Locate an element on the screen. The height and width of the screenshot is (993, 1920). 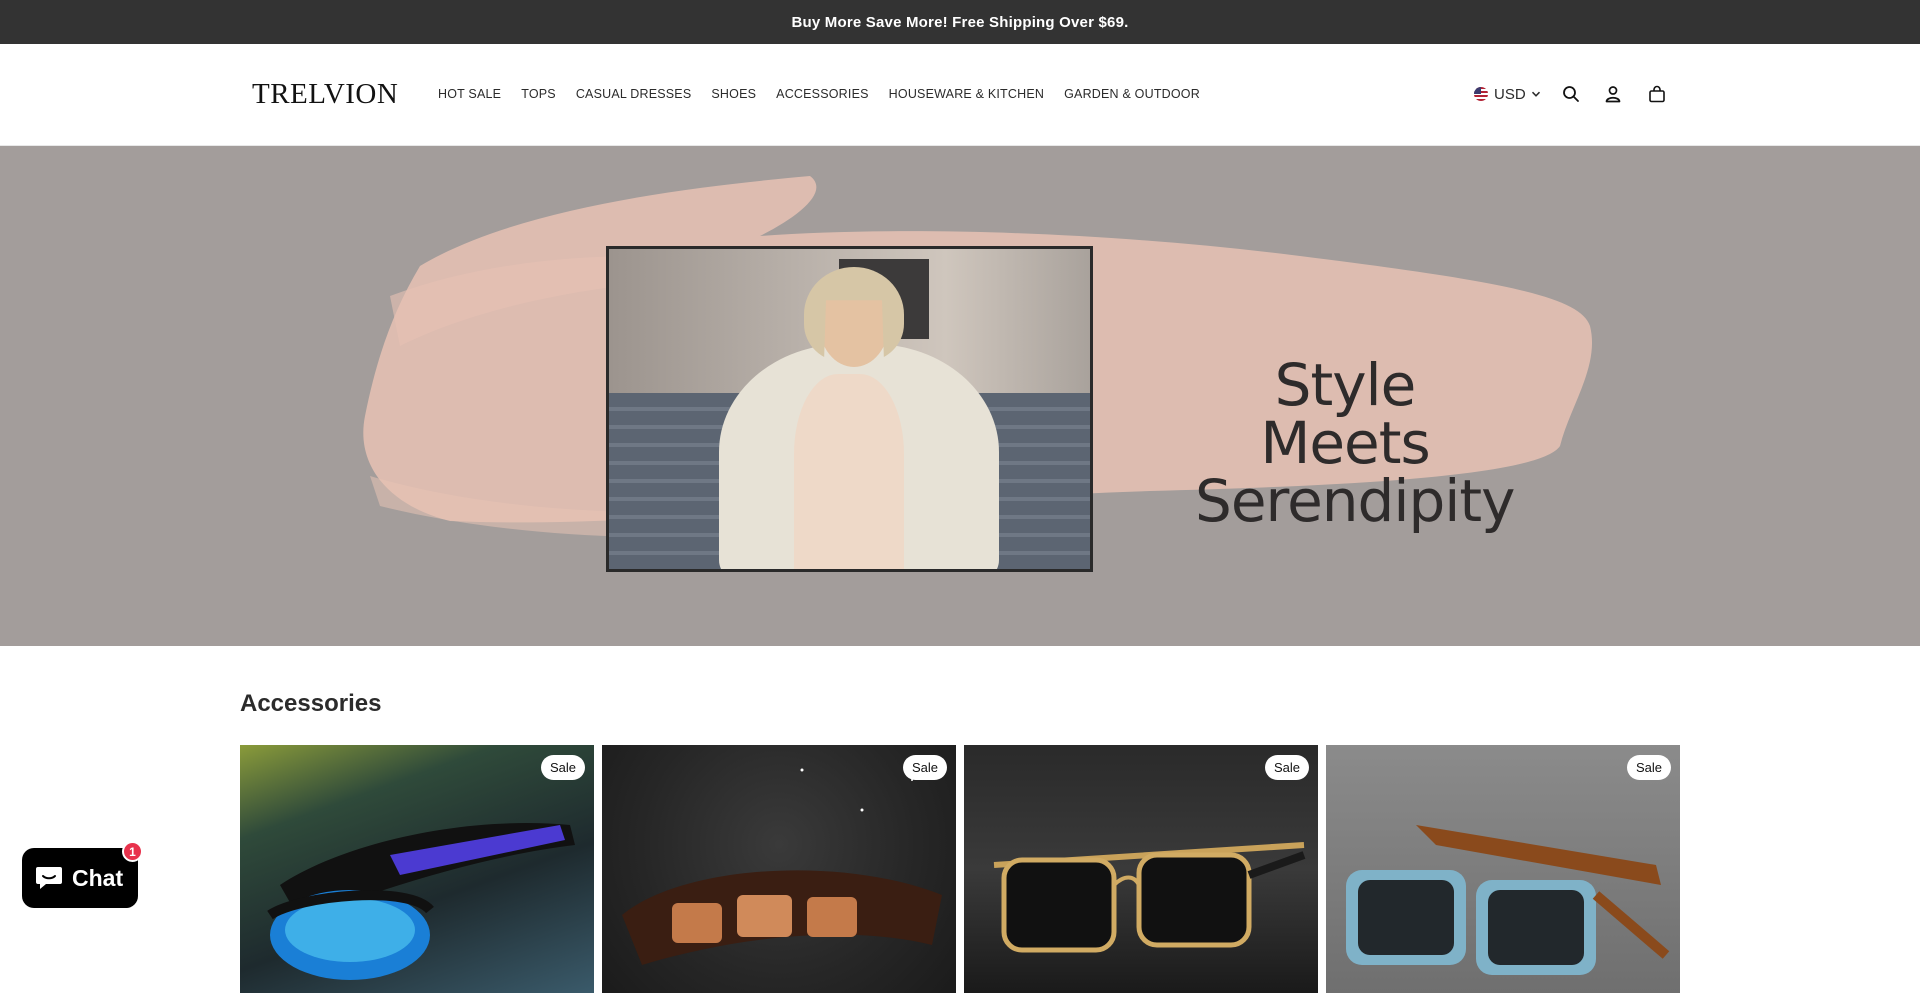
account-icon is located at coordinates (1613, 94).